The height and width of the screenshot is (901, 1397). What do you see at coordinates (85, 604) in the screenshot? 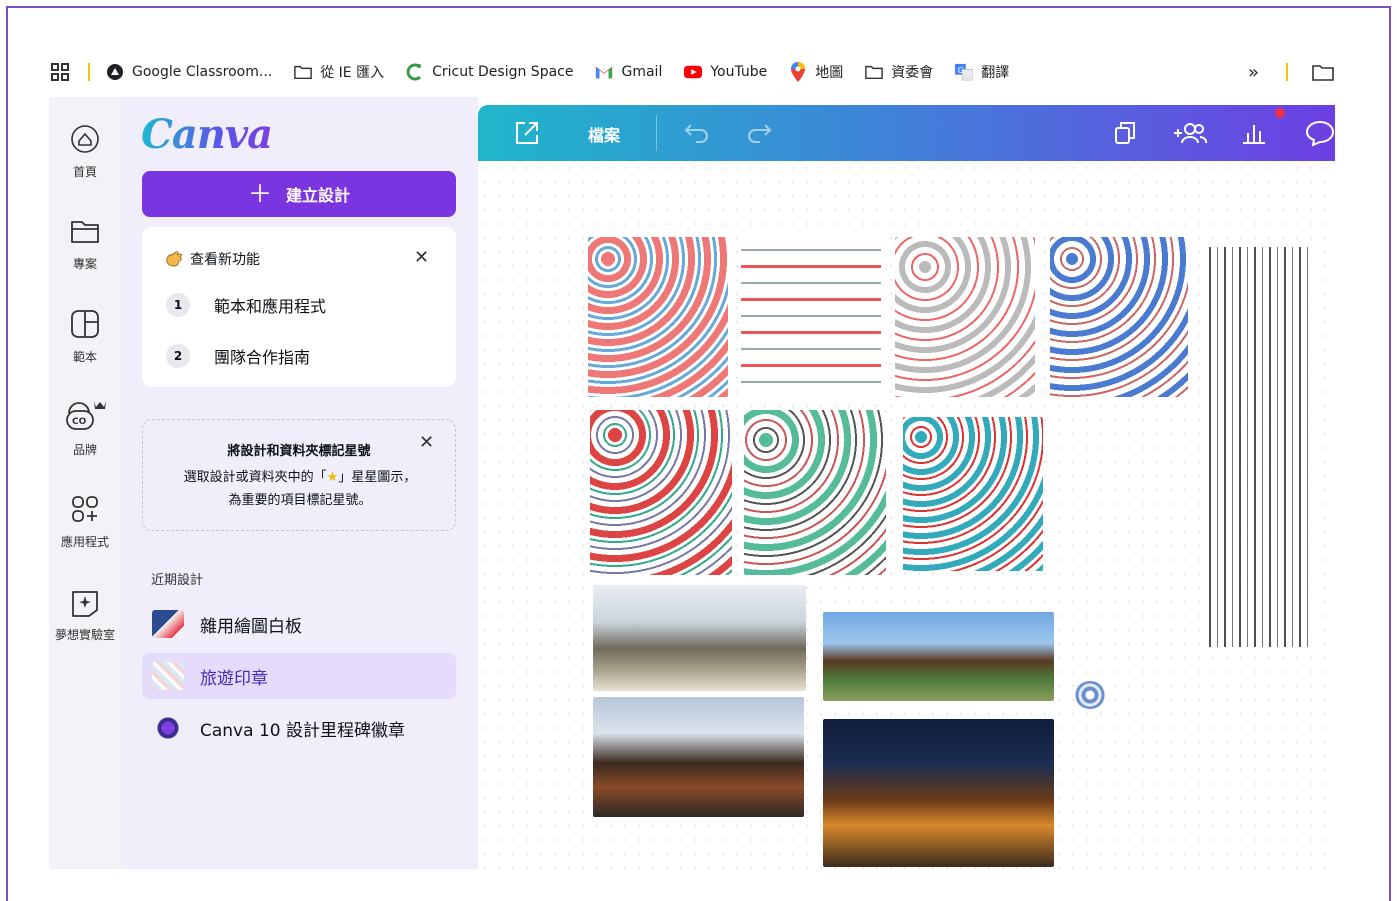
I see `magic-lab-icon` at bounding box center [85, 604].